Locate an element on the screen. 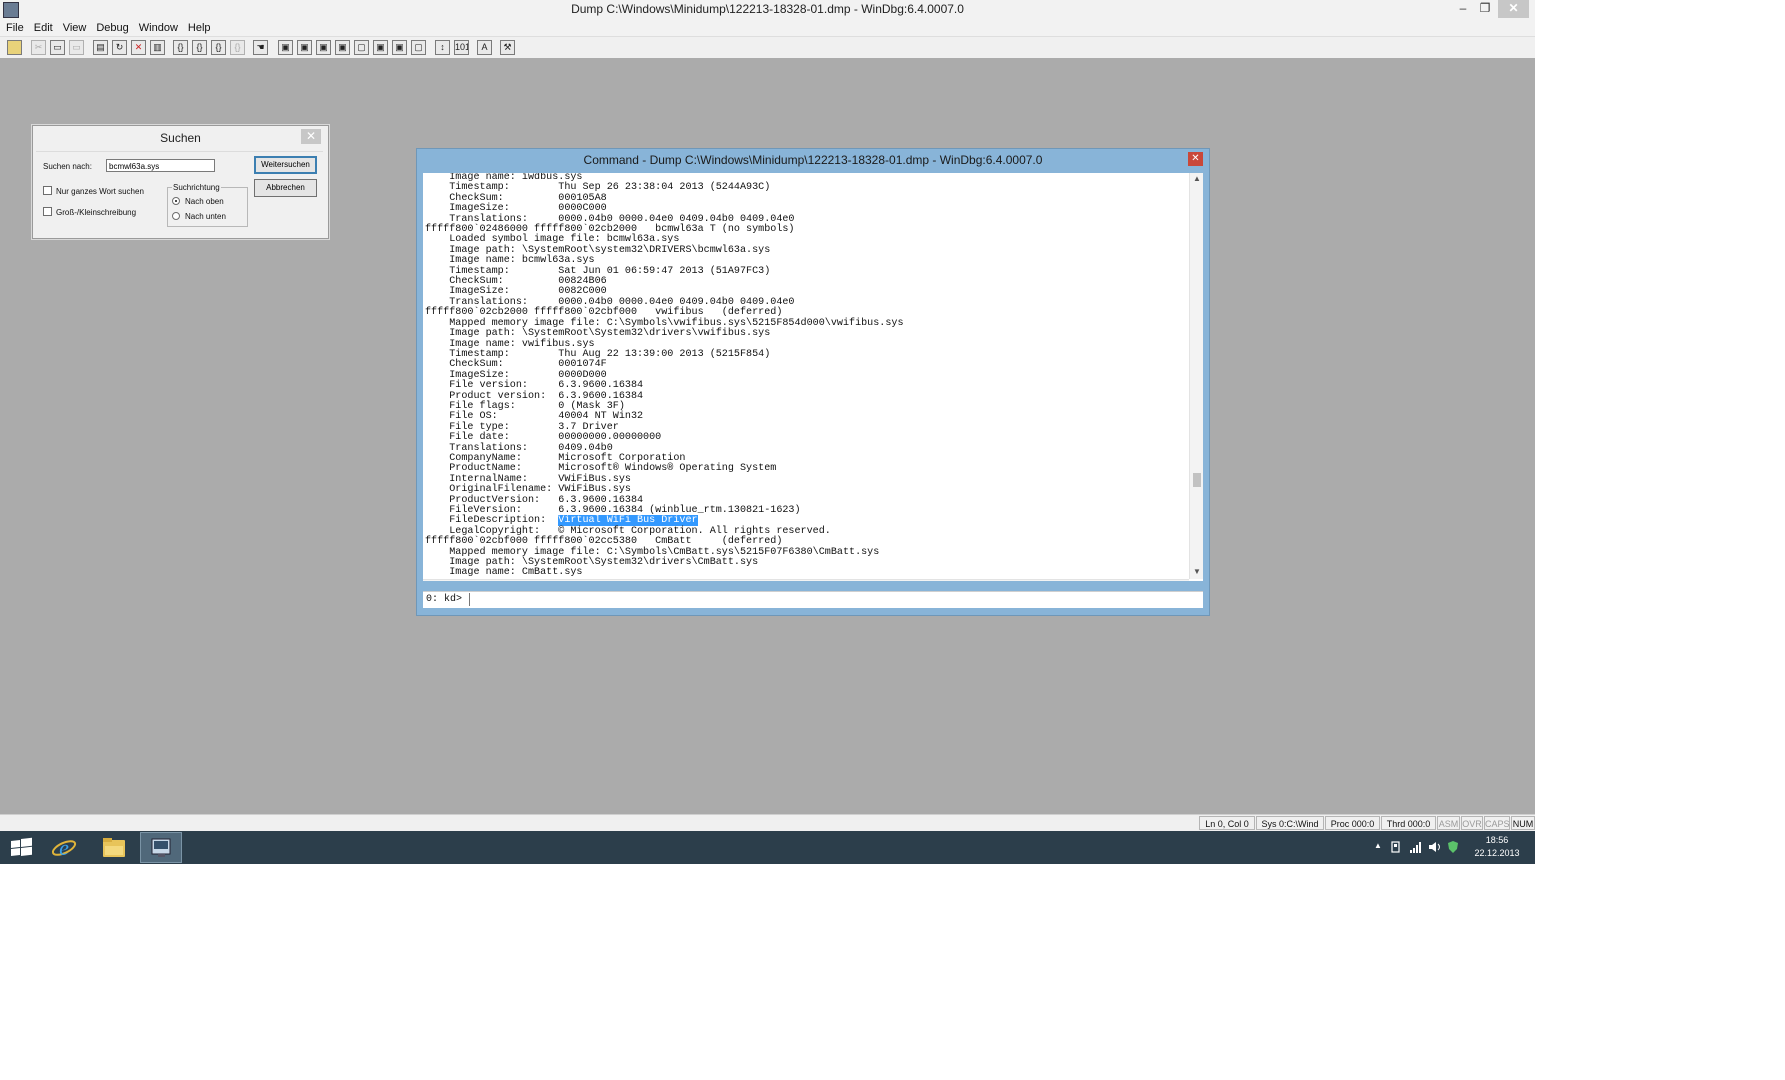 This screenshot has width=1785, height=1080. menu-bar: File Edit View Debug Window Help is located at coordinates (767, 28).